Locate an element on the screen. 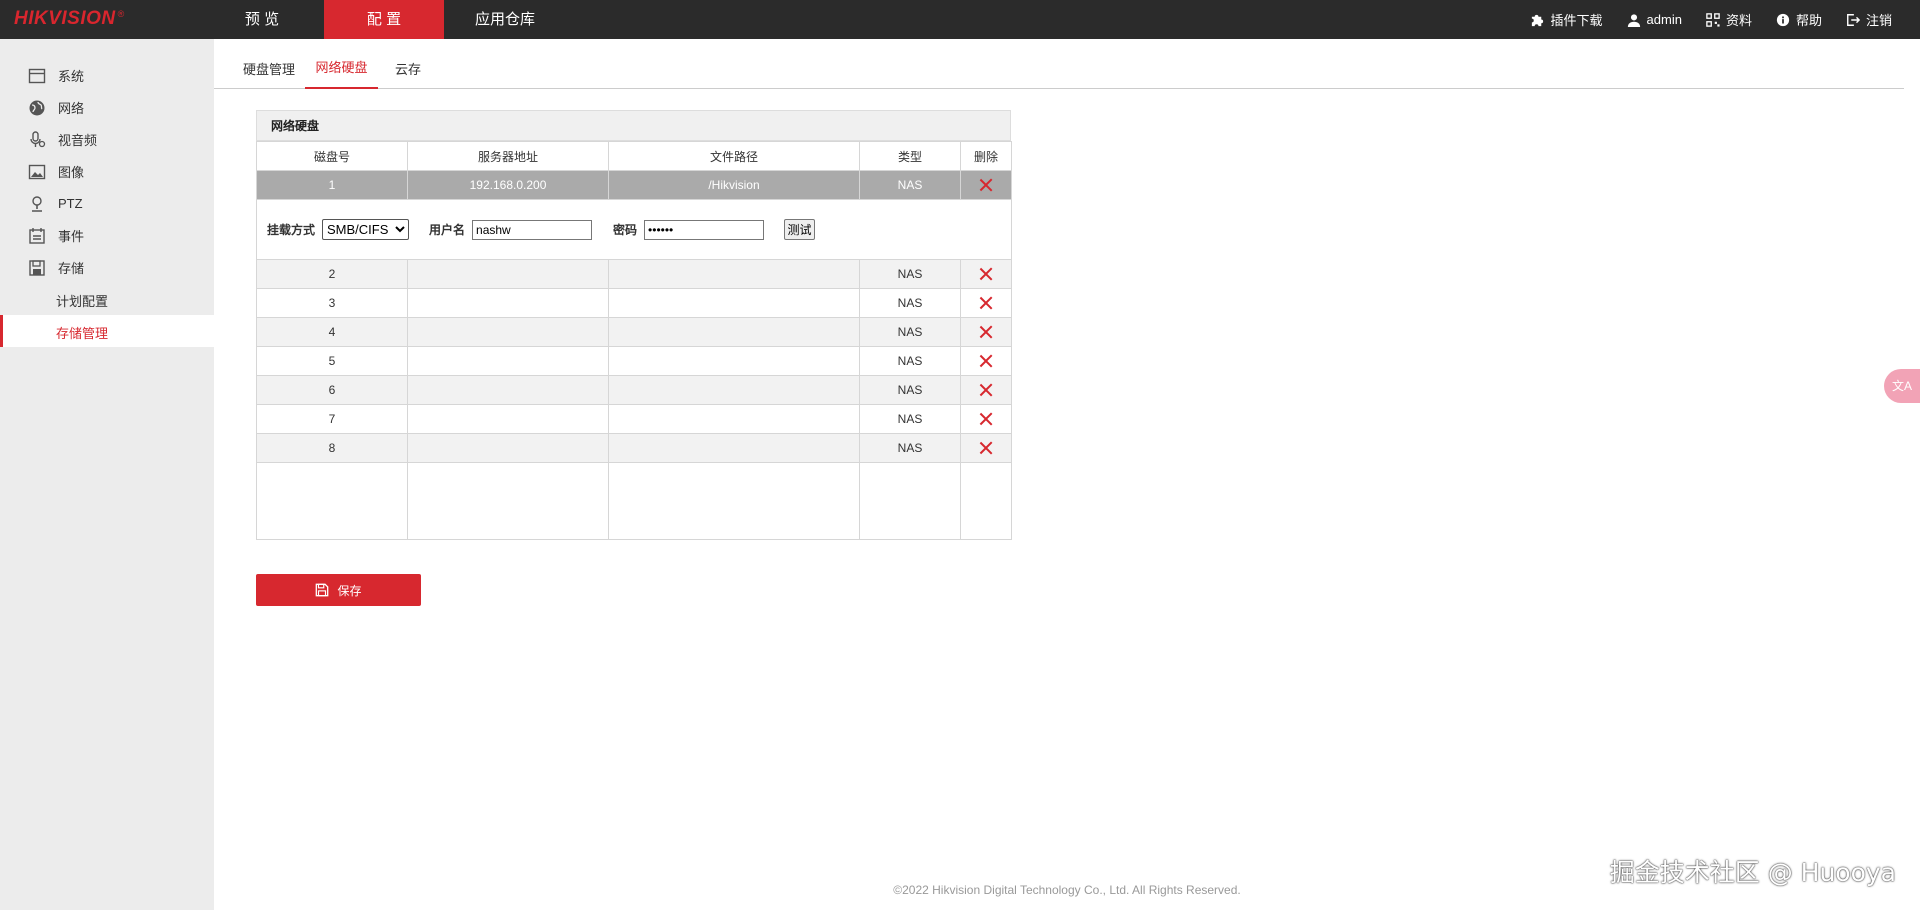 The image size is (1920, 910). sidebar-subitem-label: 计划配置 is located at coordinates (82, 301).